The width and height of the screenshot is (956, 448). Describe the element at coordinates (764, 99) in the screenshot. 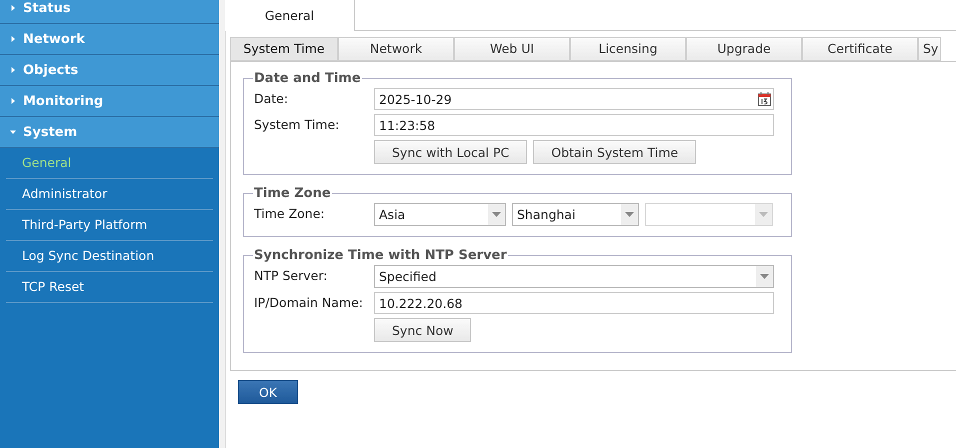

I see `calendar-icon` at that location.